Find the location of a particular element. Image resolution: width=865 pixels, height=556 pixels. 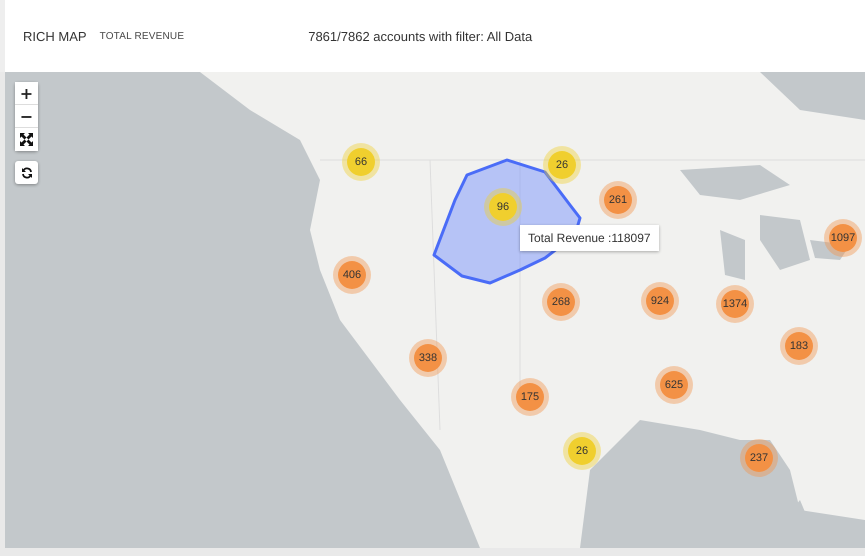

zoom-out-button: − is located at coordinates (26, 116).